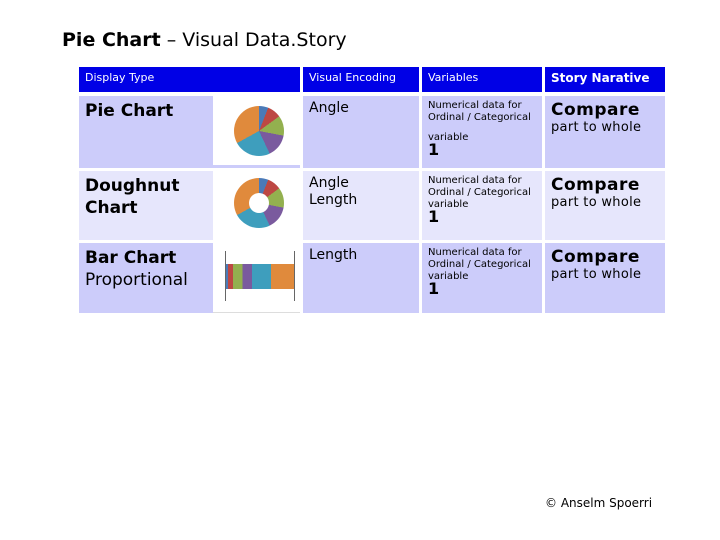 This screenshot has height=540, width=720. I want to click on header-story-narative: Story Narative, so click(605, 79).